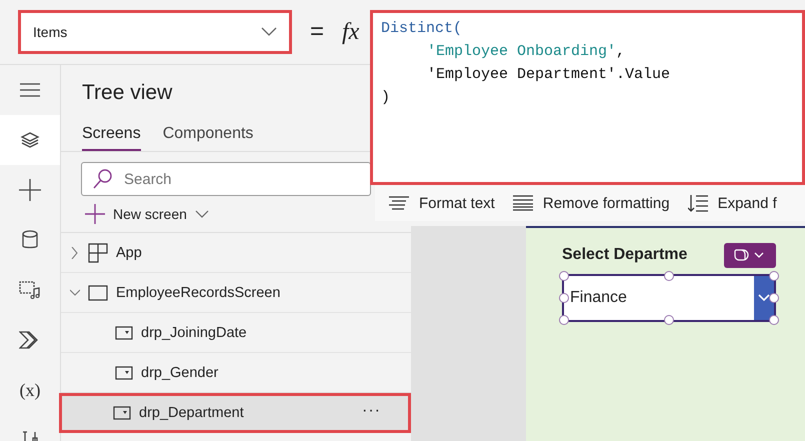 The height and width of the screenshot is (441, 805). I want to click on database-icon, so click(30, 240).